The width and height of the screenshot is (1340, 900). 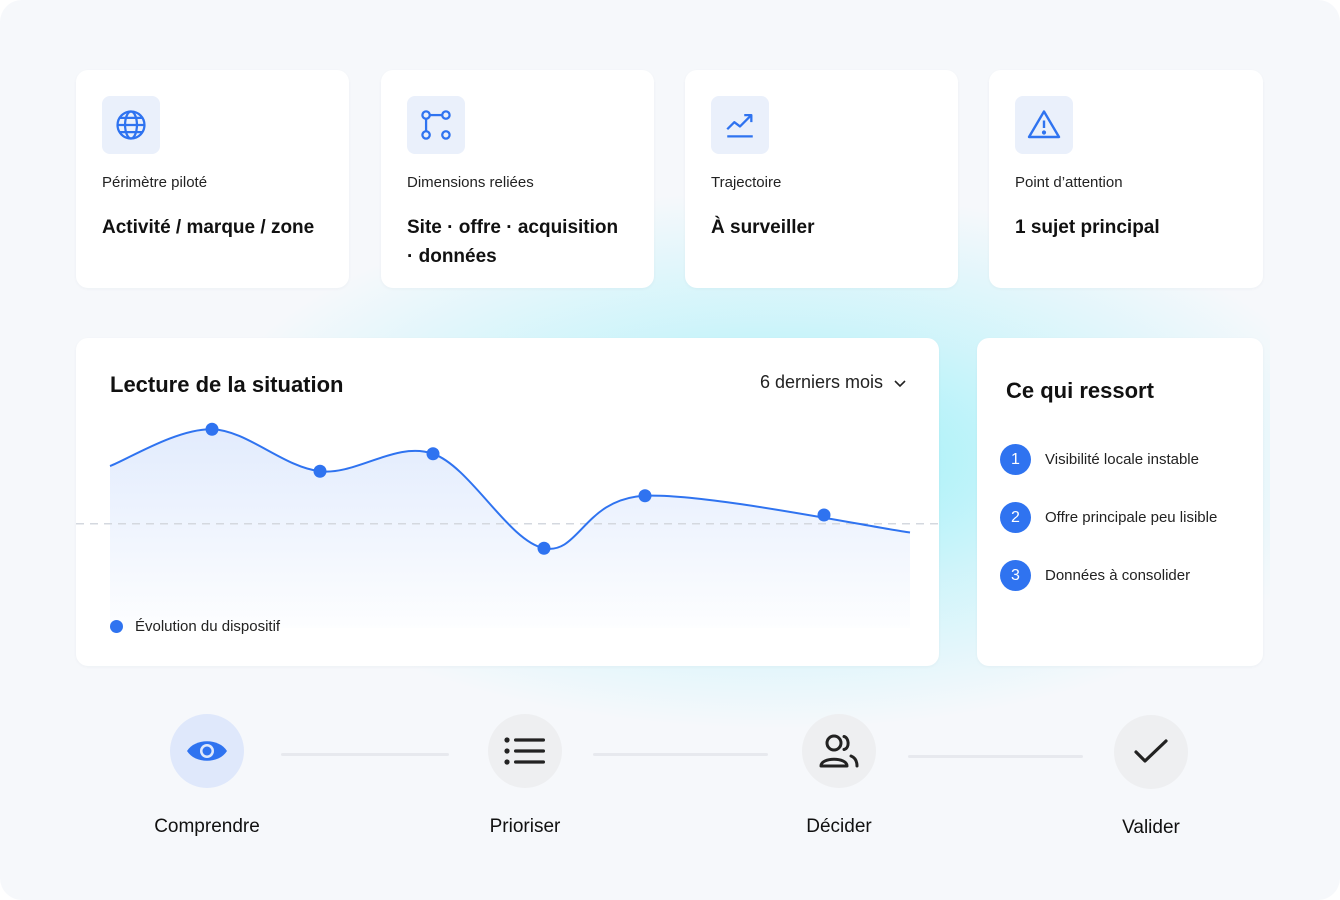 I want to click on highlight-number: 1, so click(x=1015, y=459).